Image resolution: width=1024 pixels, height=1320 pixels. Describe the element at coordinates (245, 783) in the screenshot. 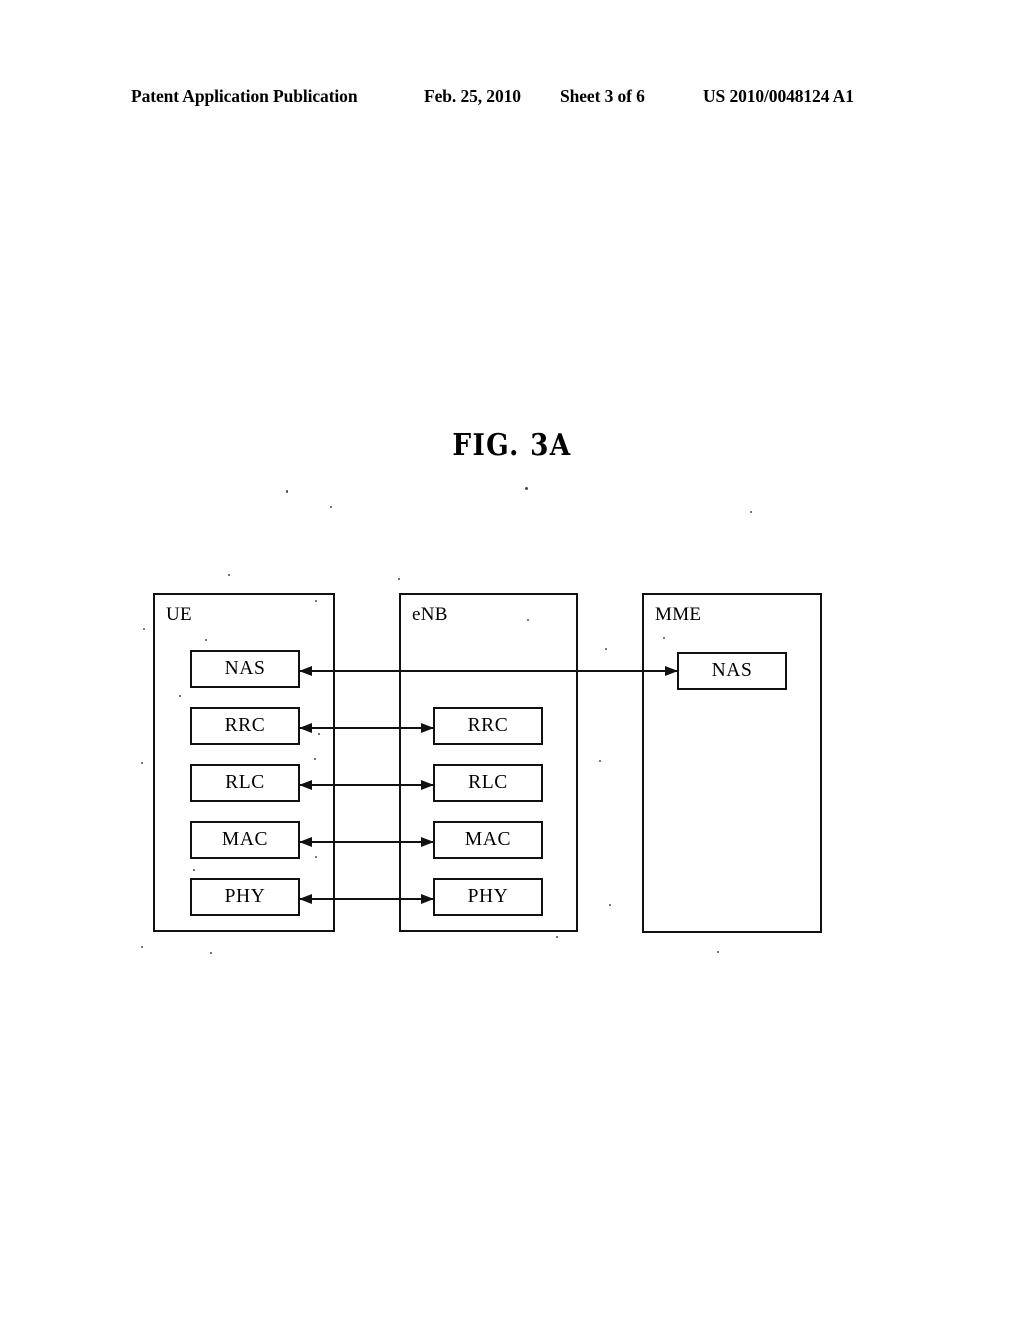

I see `ue-layer-rlc: RLC` at that location.